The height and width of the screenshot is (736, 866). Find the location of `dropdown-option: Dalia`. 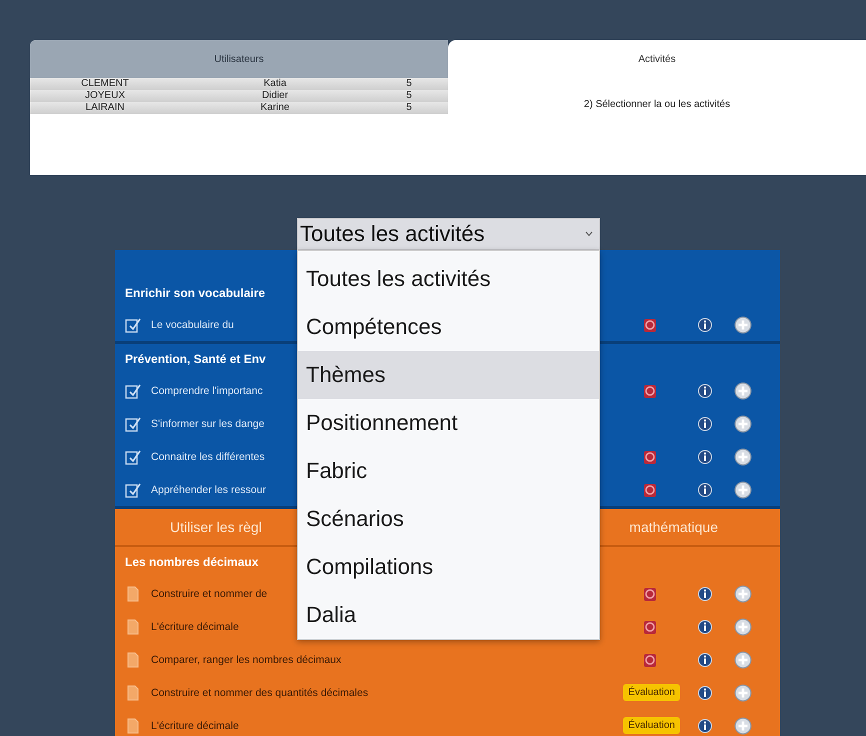

dropdown-option: Dalia is located at coordinates (448, 615).